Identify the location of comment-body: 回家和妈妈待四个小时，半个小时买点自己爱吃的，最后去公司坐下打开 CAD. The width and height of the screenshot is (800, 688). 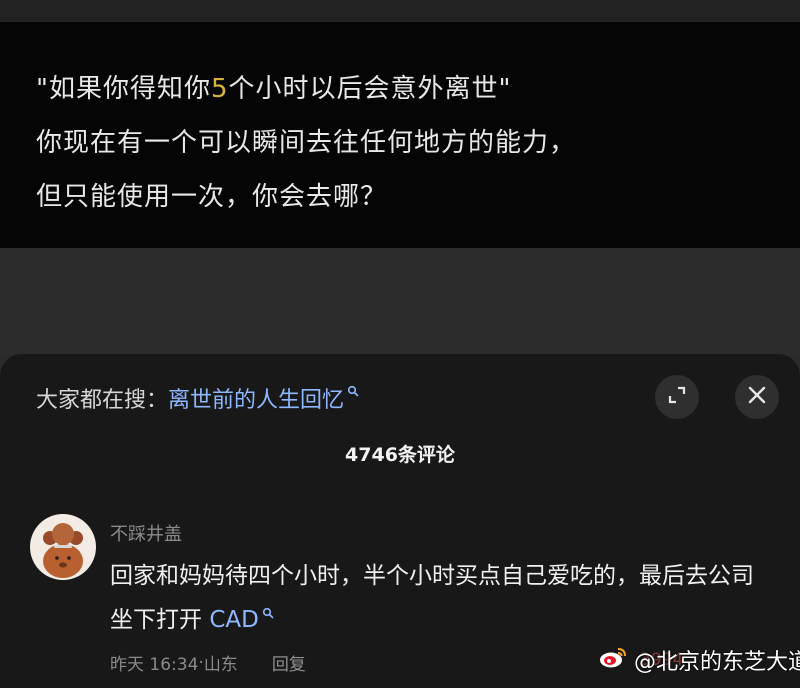
(435, 598).